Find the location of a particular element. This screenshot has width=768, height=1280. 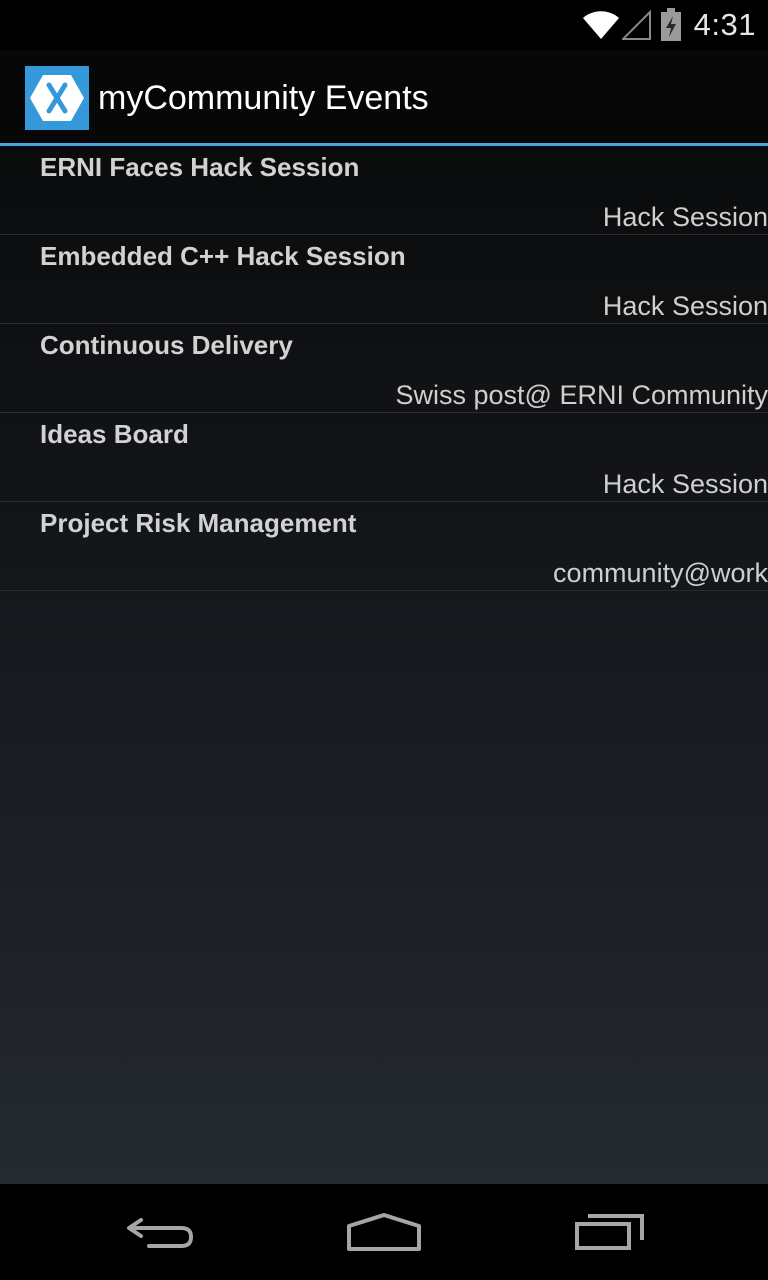

recent-apps-button is located at coordinates (610, 1232).